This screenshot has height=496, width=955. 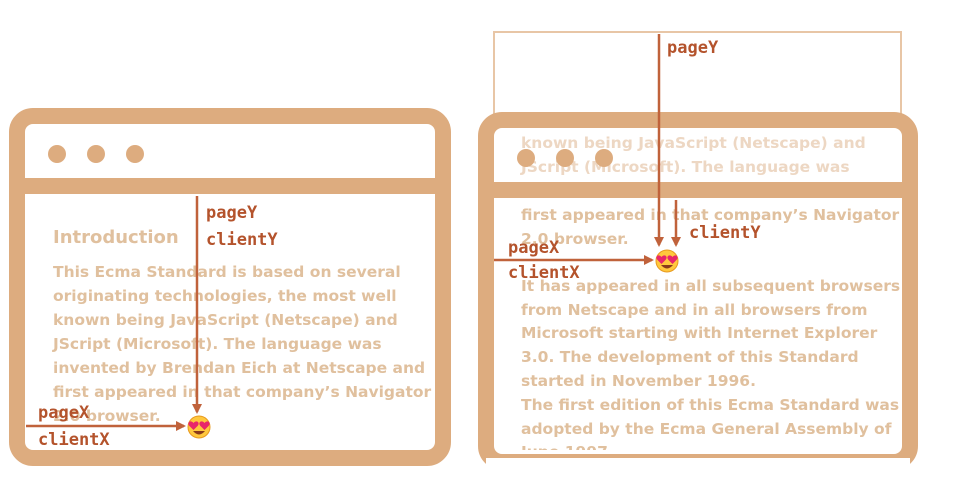 I want to click on scrolled-line: known being JavaScript (Netscape) and, so click(x=693, y=143).